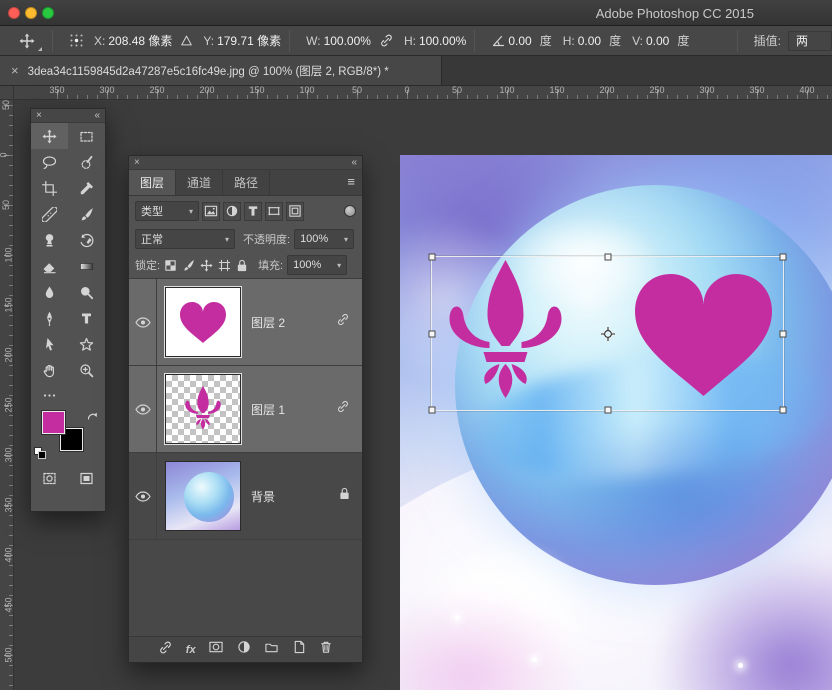 The height and width of the screenshot is (690, 832). What do you see at coordinates (49, 136) in the screenshot?
I see `move-tool` at bounding box center [49, 136].